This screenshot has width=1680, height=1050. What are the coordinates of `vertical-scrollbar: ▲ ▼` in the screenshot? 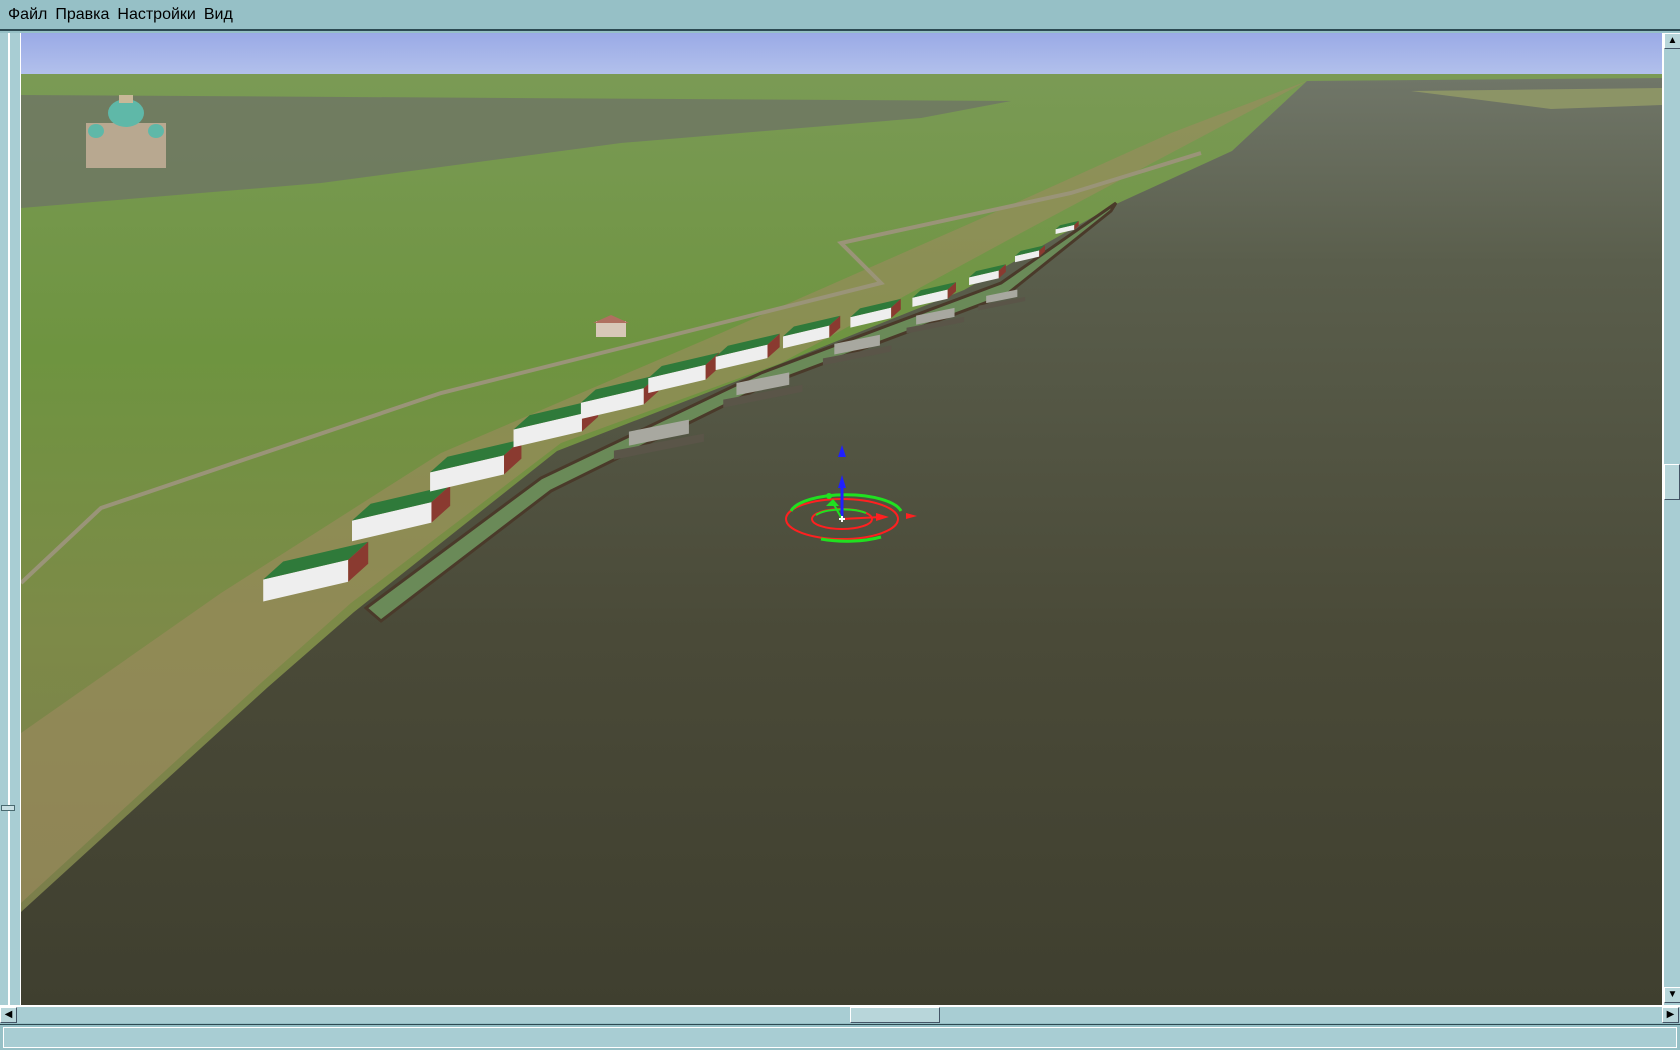 It's located at (1671, 519).